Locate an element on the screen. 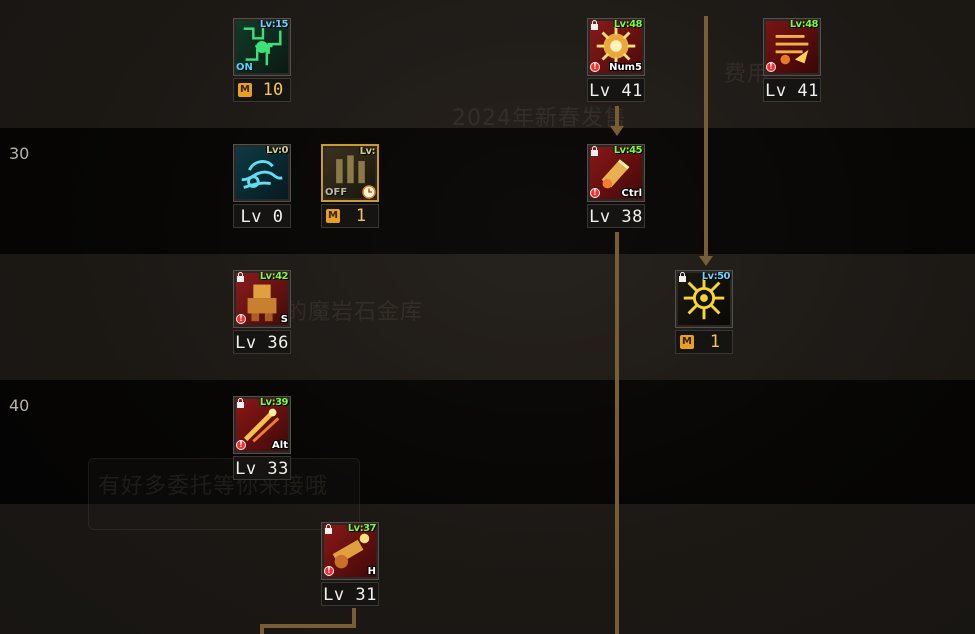 The width and height of the screenshot is (975, 634). skill-slot: Lv:42 ! S Lv 36 is located at coordinates (262, 313).